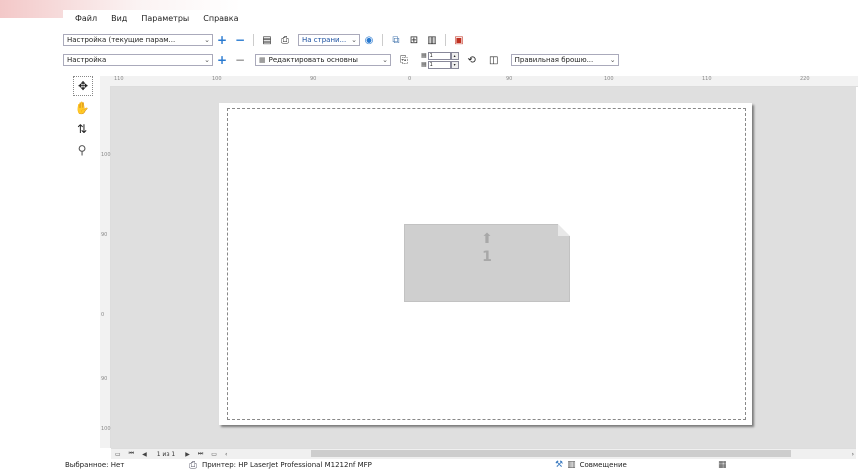  Describe the element at coordinates (487, 239) in the screenshot. I see `orientation-arrow-icon: ⬆` at that location.